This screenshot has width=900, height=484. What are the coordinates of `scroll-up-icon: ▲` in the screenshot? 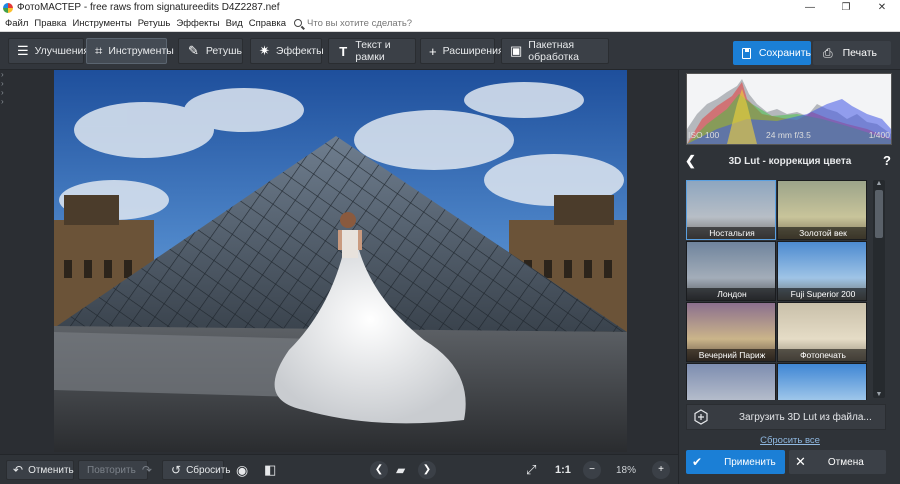 It's located at (879, 183).